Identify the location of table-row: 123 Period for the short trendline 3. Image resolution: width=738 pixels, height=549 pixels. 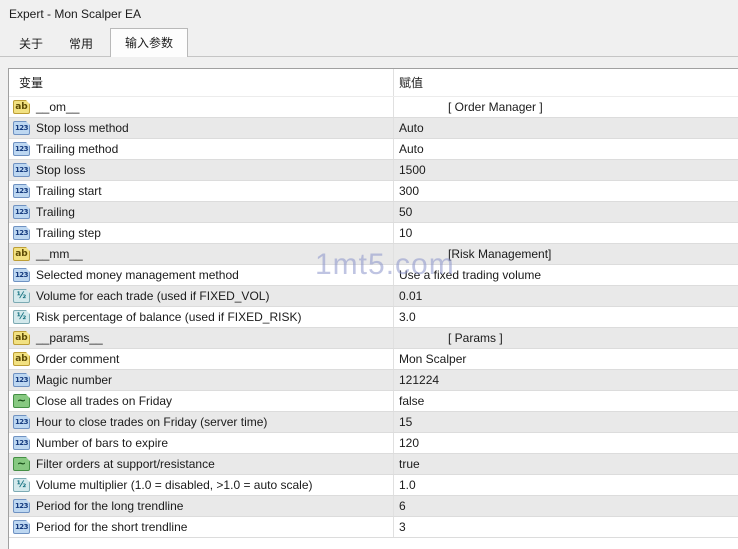
(373, 527).